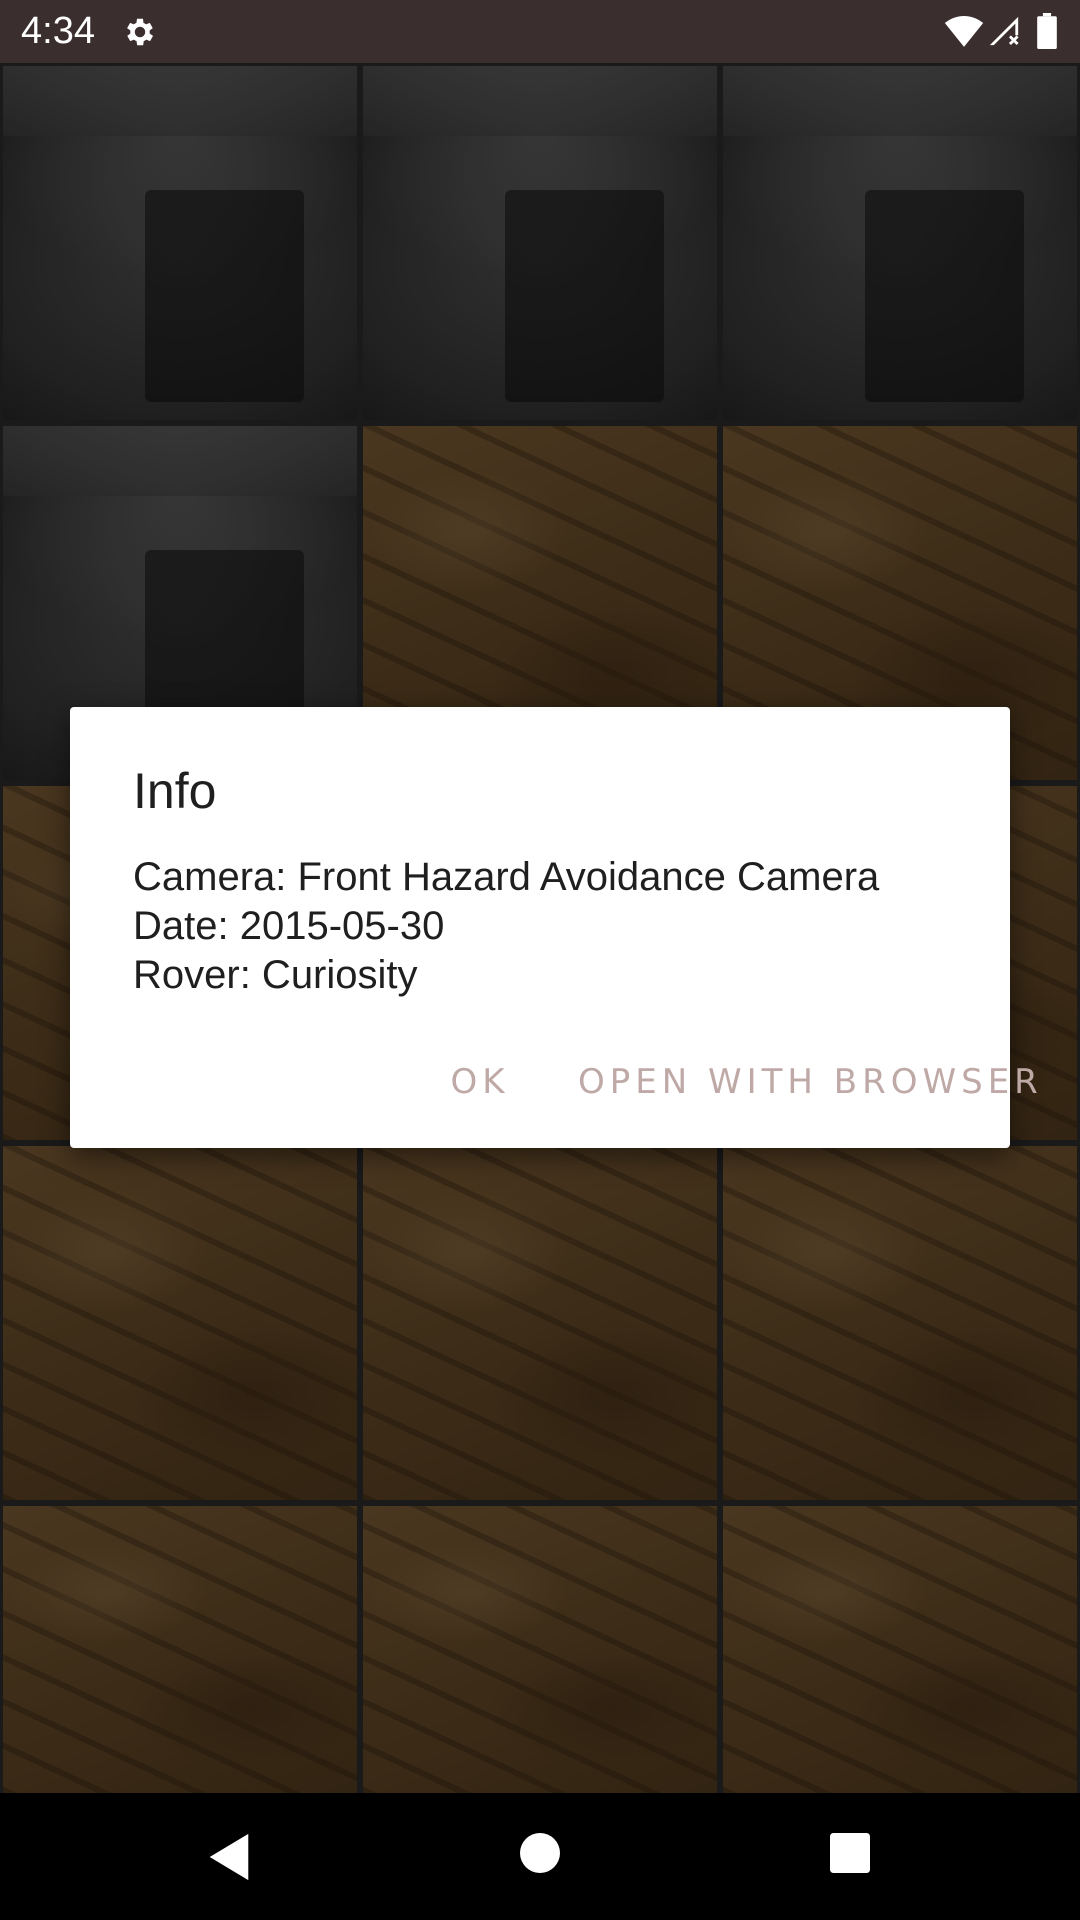 This screenshot has height=1920, width=1080. Describe the element at coordinates (175, 791) in the screenshot. I see `dialog-title: Info` at that location.